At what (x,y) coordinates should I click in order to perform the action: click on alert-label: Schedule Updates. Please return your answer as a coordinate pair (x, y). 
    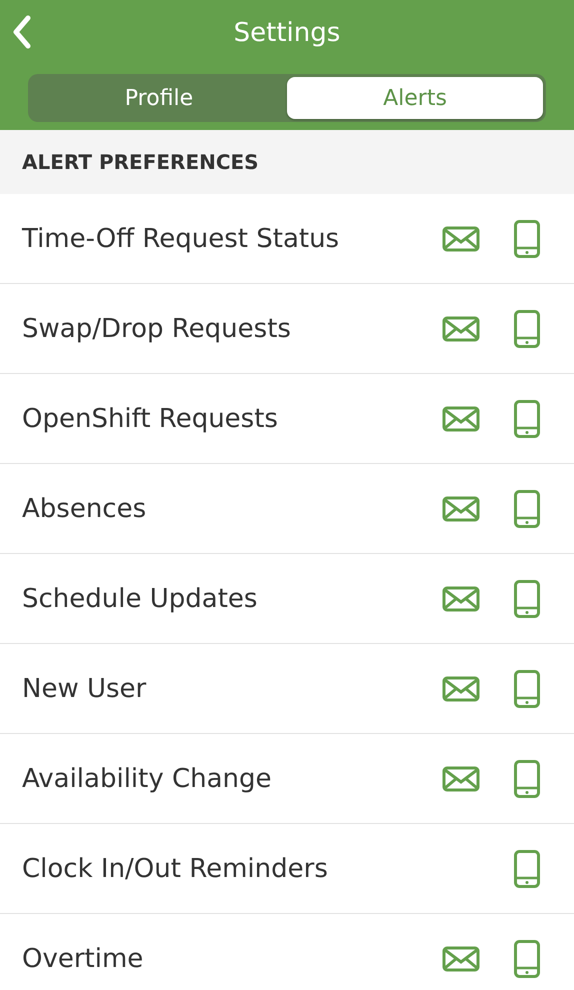
    Looking at the image, I should click on (140, 599).